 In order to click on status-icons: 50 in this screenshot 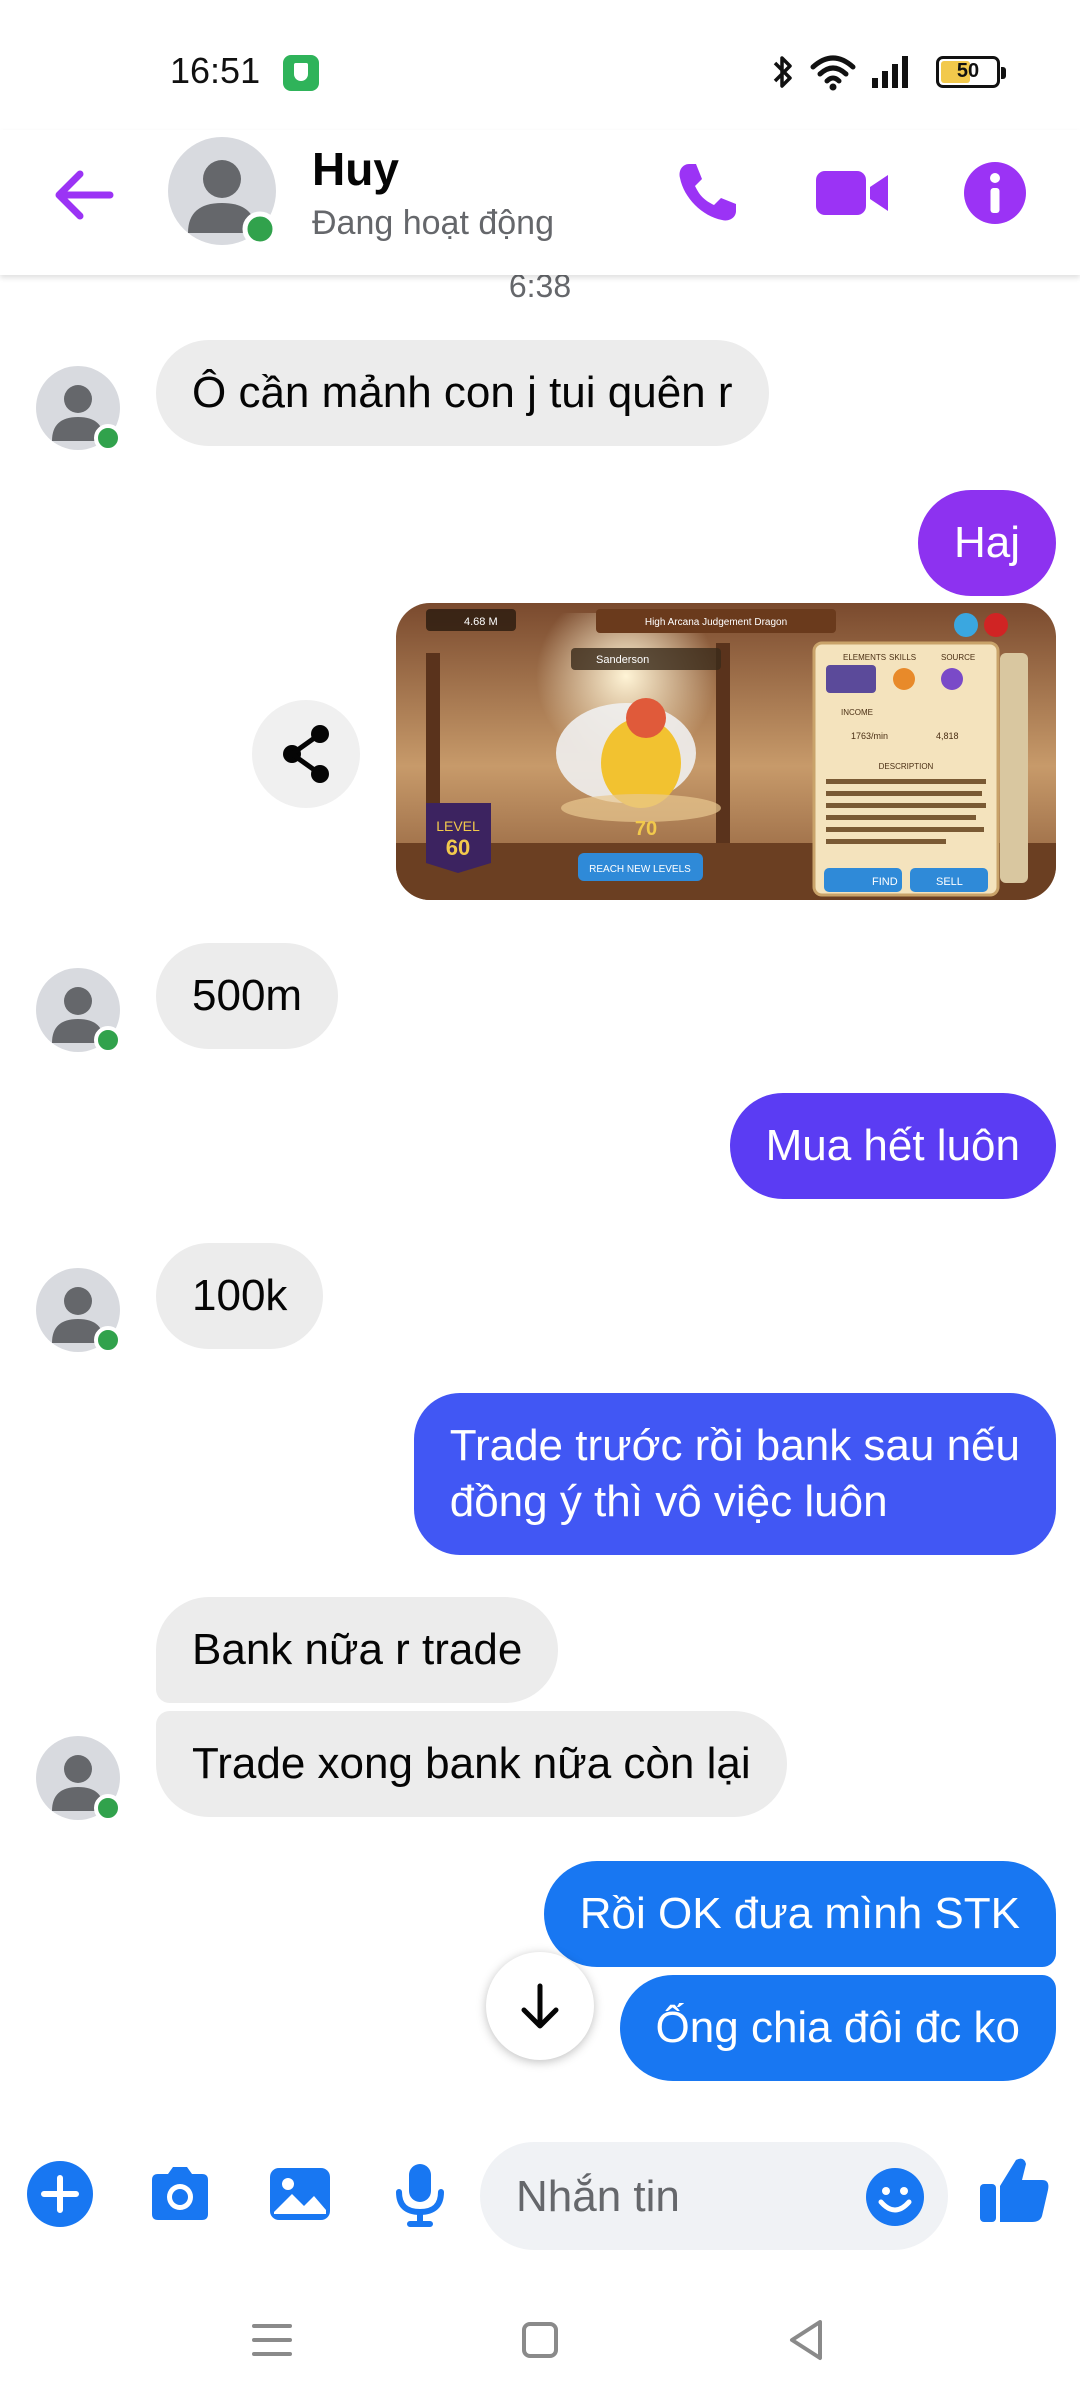, I will do `click(888, 72)`.